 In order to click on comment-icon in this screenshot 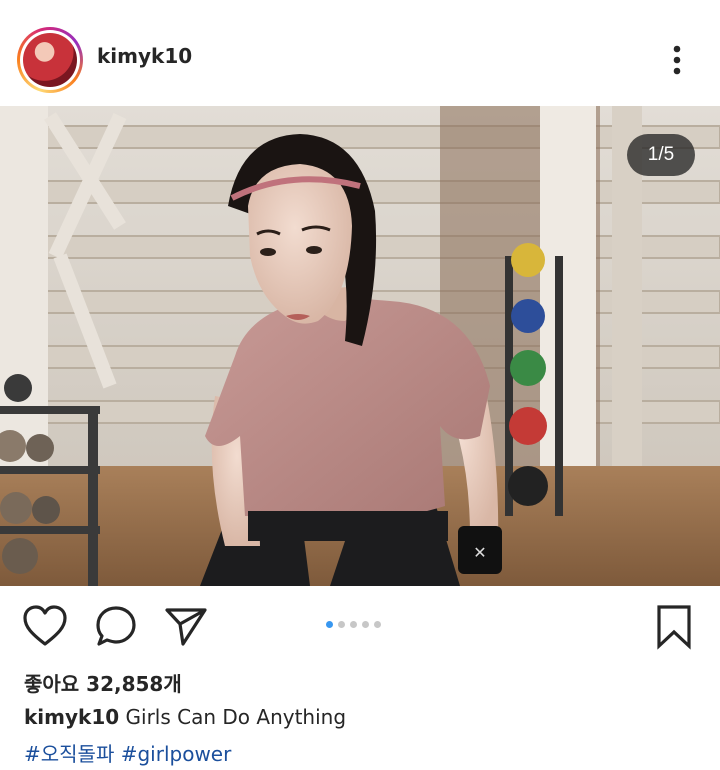, I will do `click(116, 626)`.